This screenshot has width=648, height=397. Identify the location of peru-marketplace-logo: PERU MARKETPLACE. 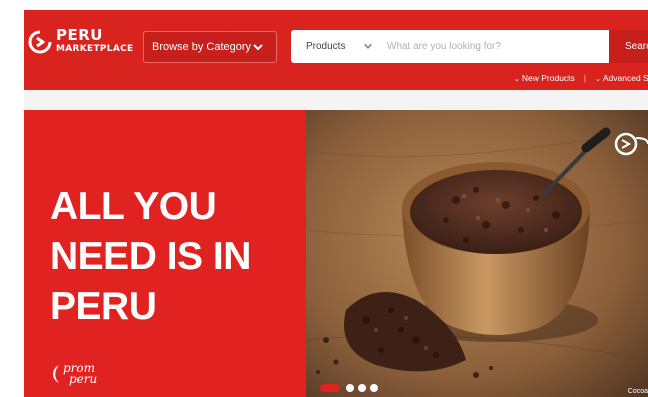
(88, 50).